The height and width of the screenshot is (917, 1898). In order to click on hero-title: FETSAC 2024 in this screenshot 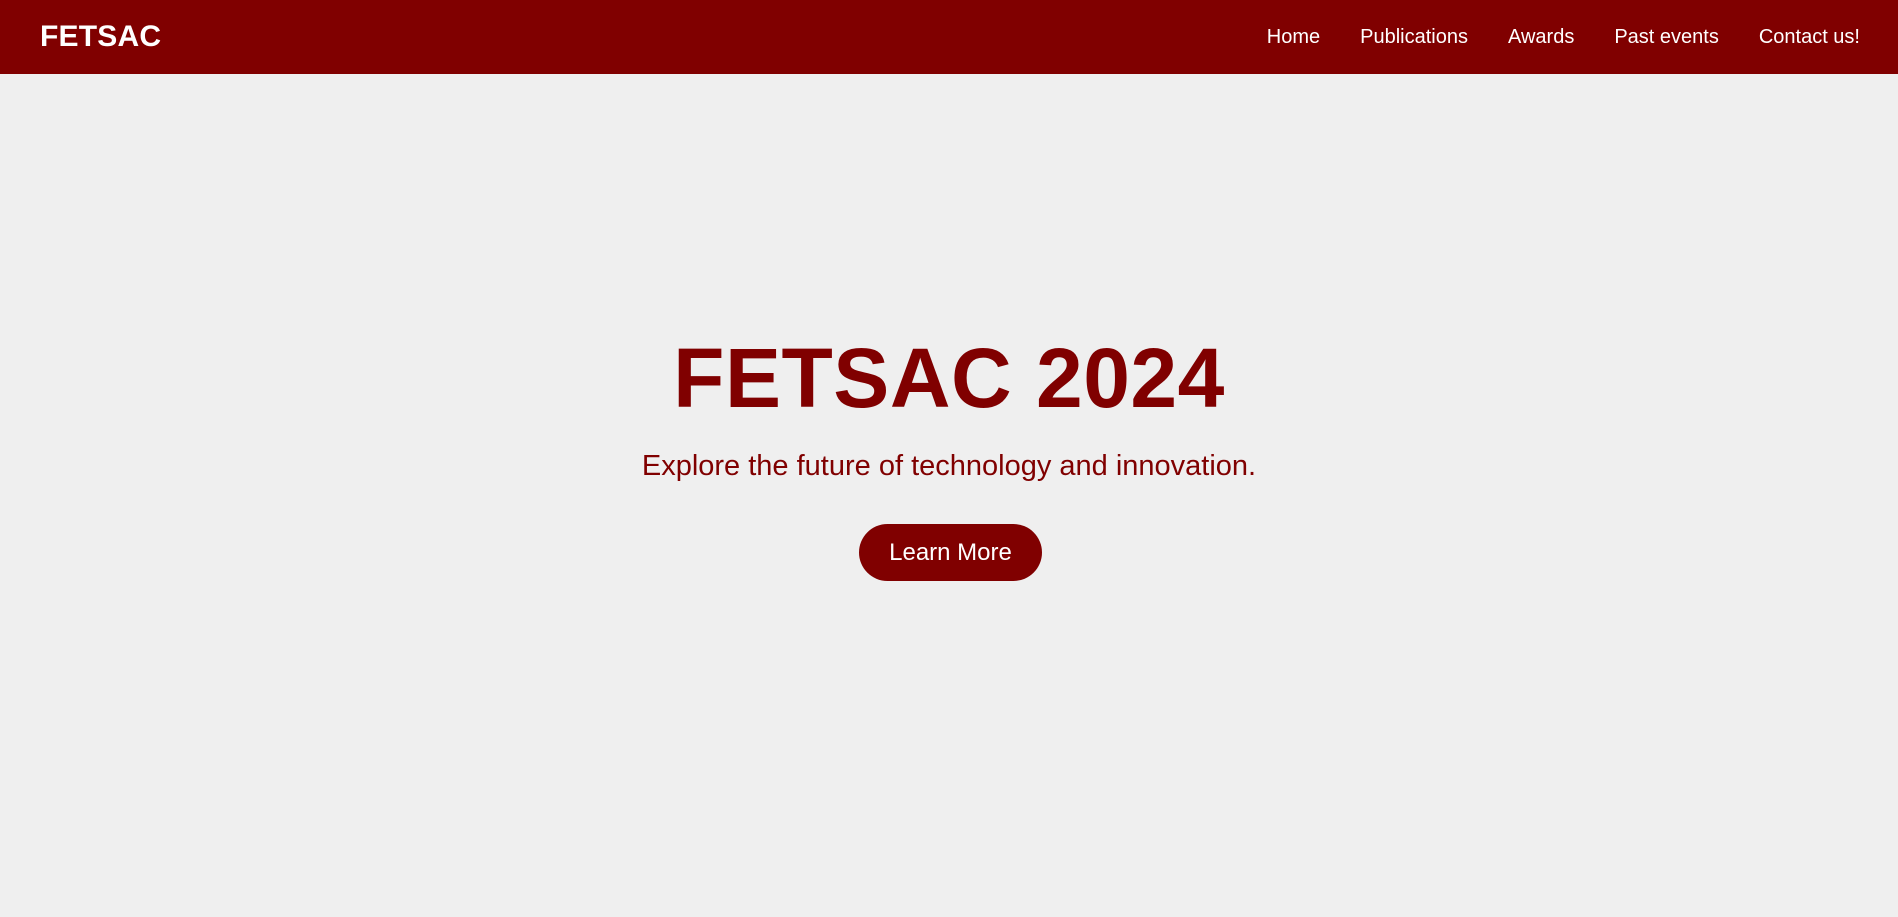, I will do `click(949, 378)`.